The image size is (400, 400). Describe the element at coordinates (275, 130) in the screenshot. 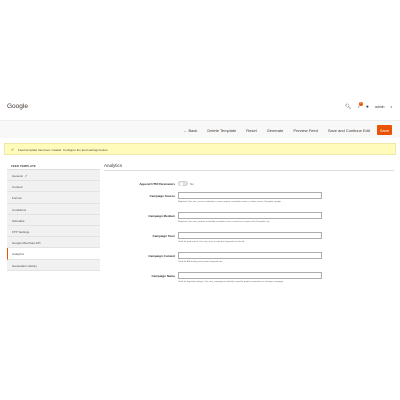

I see `generate-button: Generate` at that location.